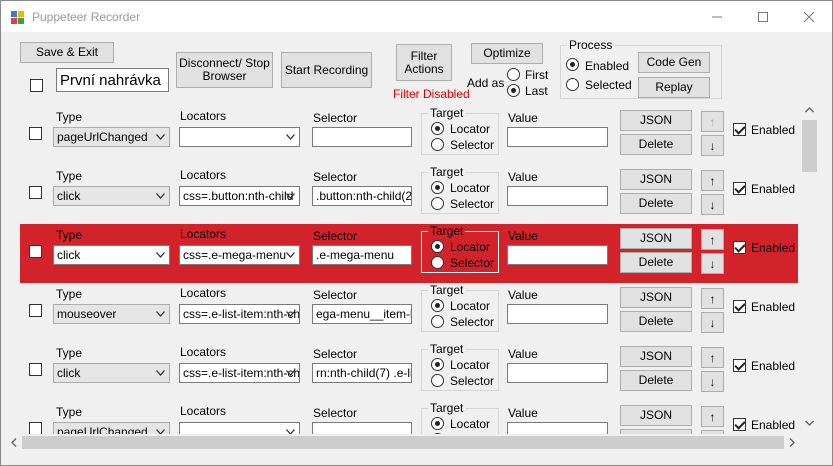  Describe the element at coordinates (69, 255) in the screenshot. I see `type-value: click` at that location.